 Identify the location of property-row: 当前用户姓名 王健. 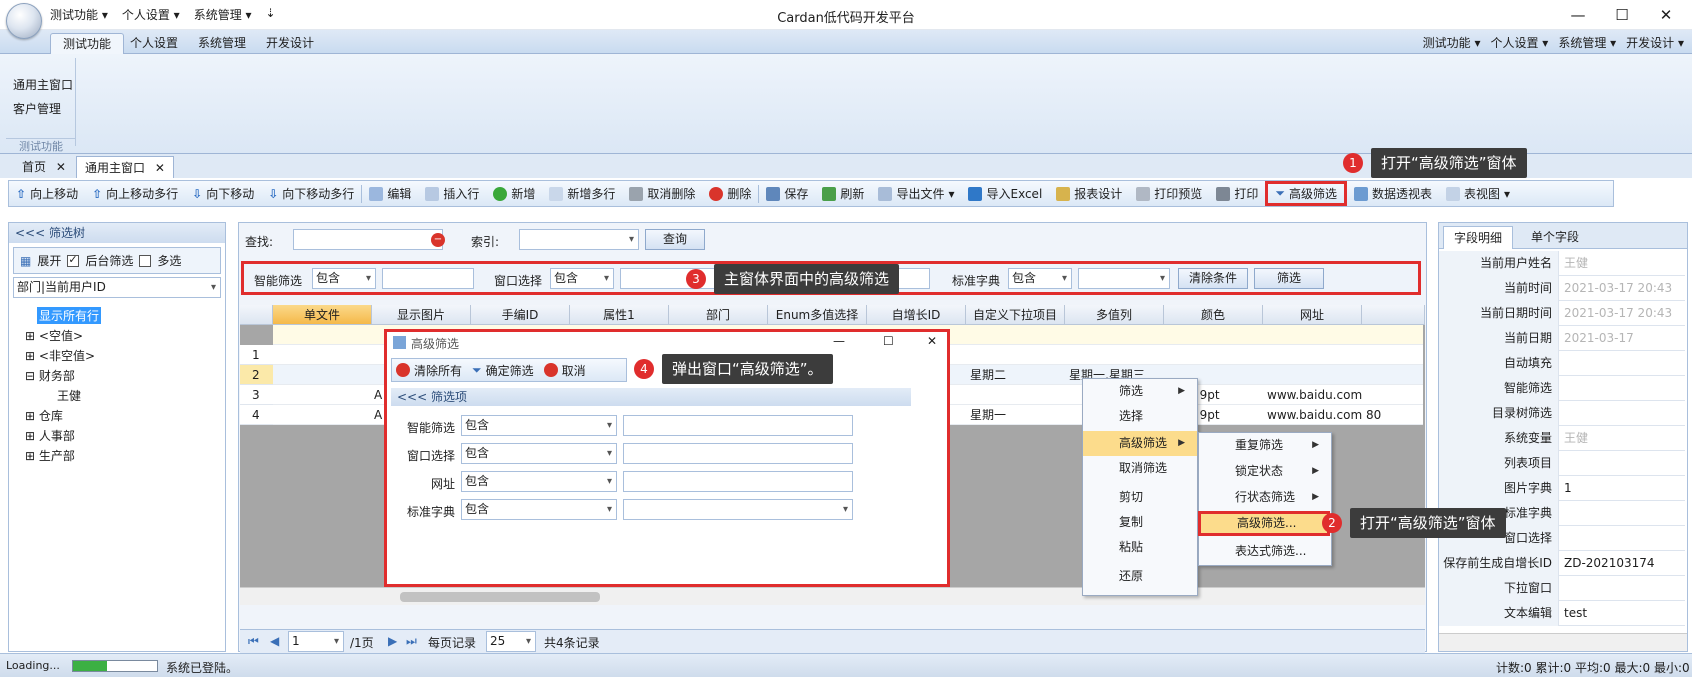
(1562, 263).